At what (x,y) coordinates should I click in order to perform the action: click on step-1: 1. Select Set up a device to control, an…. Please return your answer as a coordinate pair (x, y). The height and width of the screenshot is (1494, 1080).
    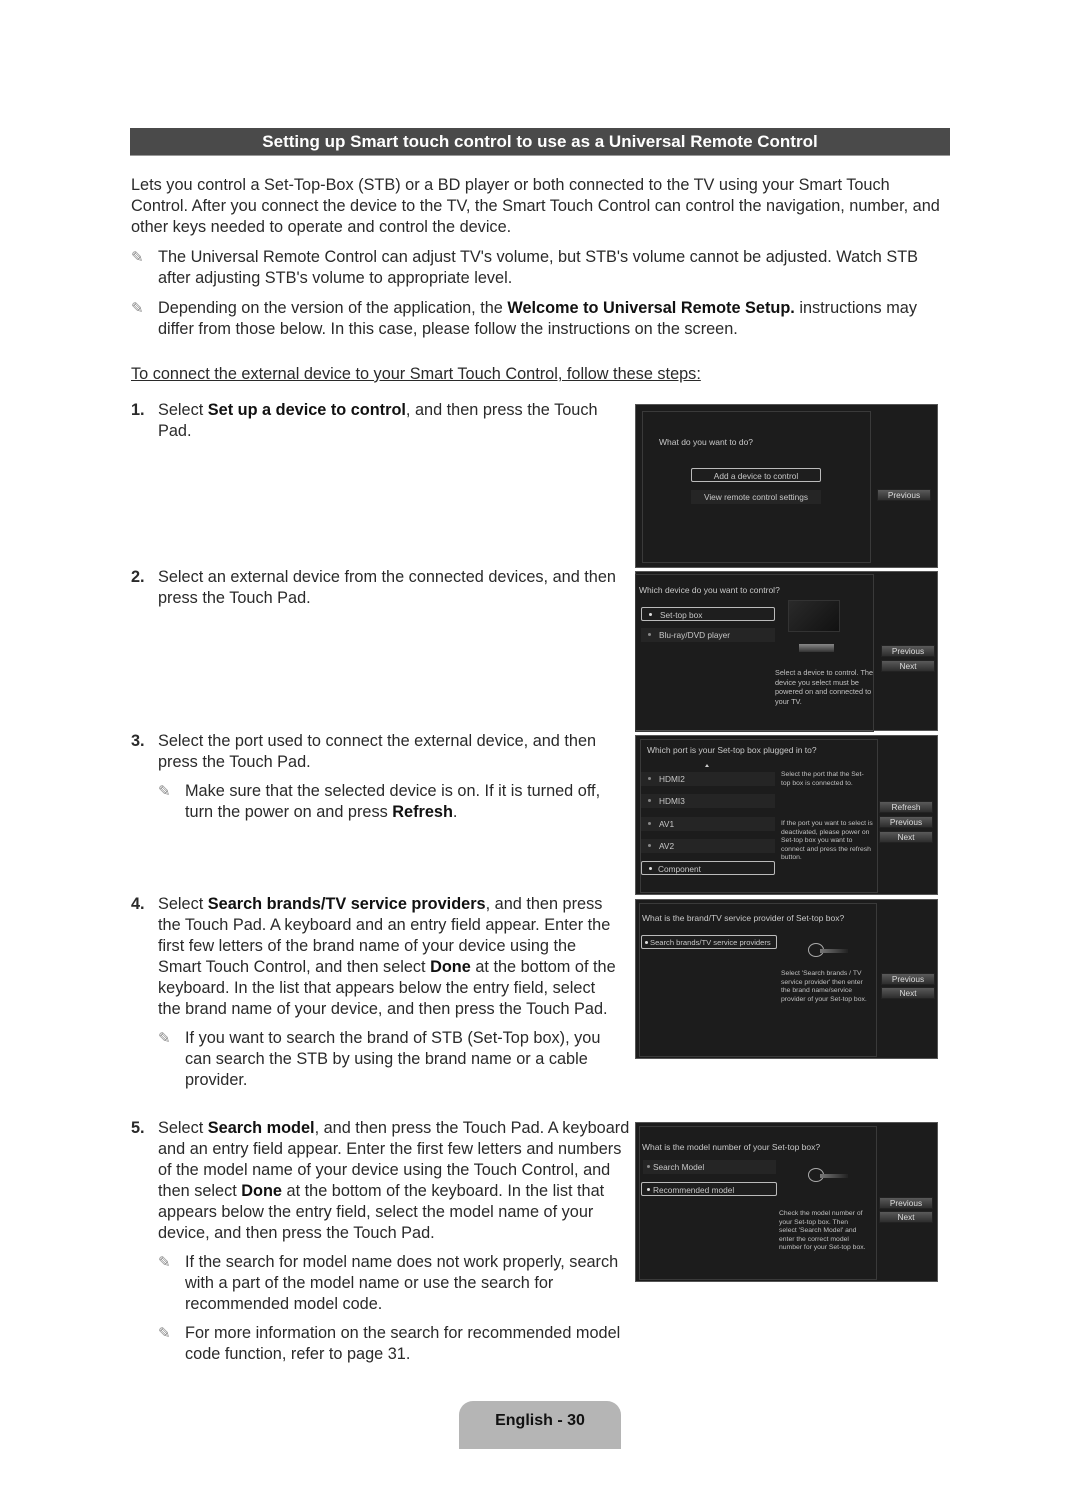
    Looking at the image, I should click on (364, 420).